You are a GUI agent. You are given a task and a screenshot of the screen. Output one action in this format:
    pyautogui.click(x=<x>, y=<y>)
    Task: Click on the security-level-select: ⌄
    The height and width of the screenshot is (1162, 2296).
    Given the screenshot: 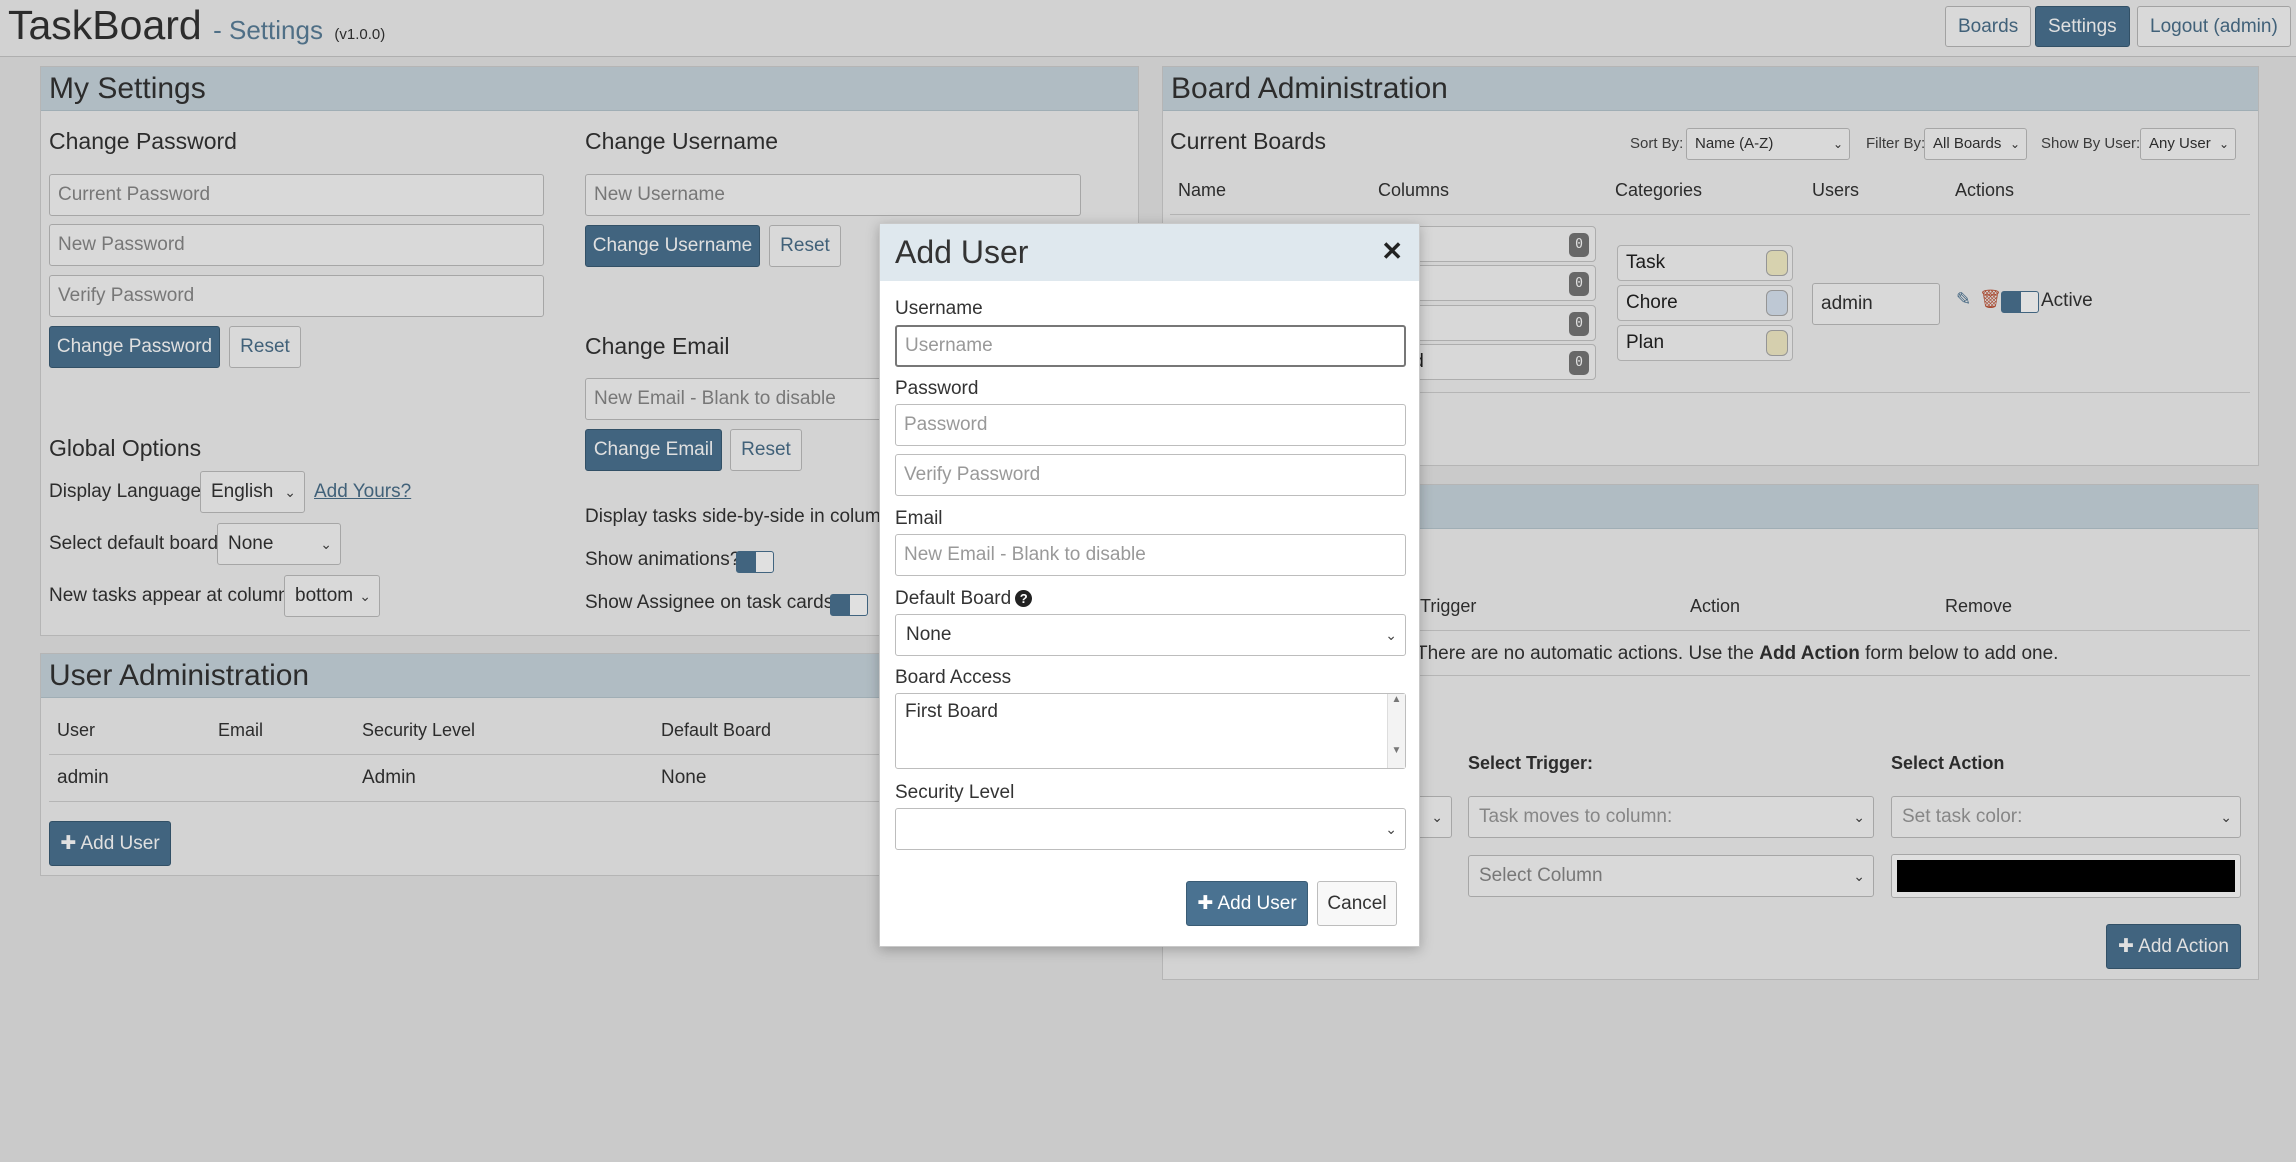 What is the action you would take?
    pyautogui.click(x=1150, y=829)
    